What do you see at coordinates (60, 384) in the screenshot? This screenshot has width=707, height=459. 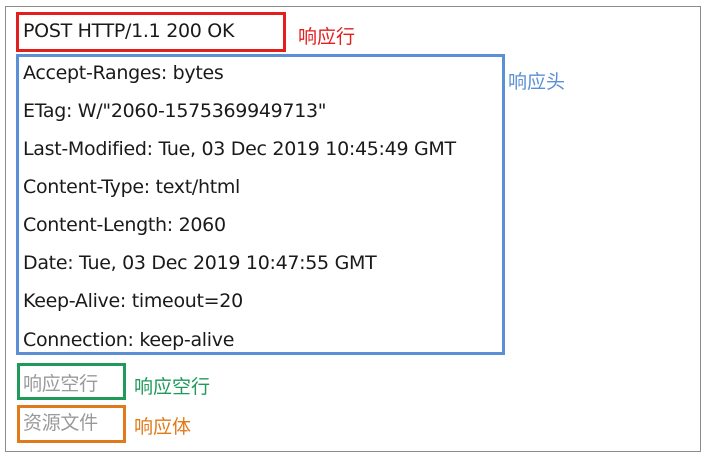 I see `blank-line-text: 响应空行` at bounding box center [60, 384].